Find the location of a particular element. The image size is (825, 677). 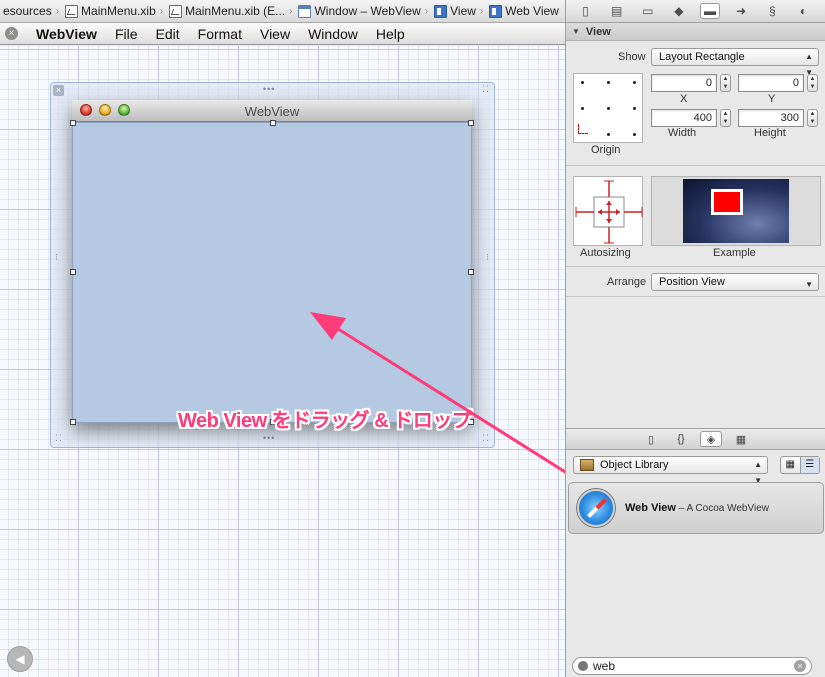

library-item-web-view: Web View – A Cocoa WebView is located at coordinates (696, 508).